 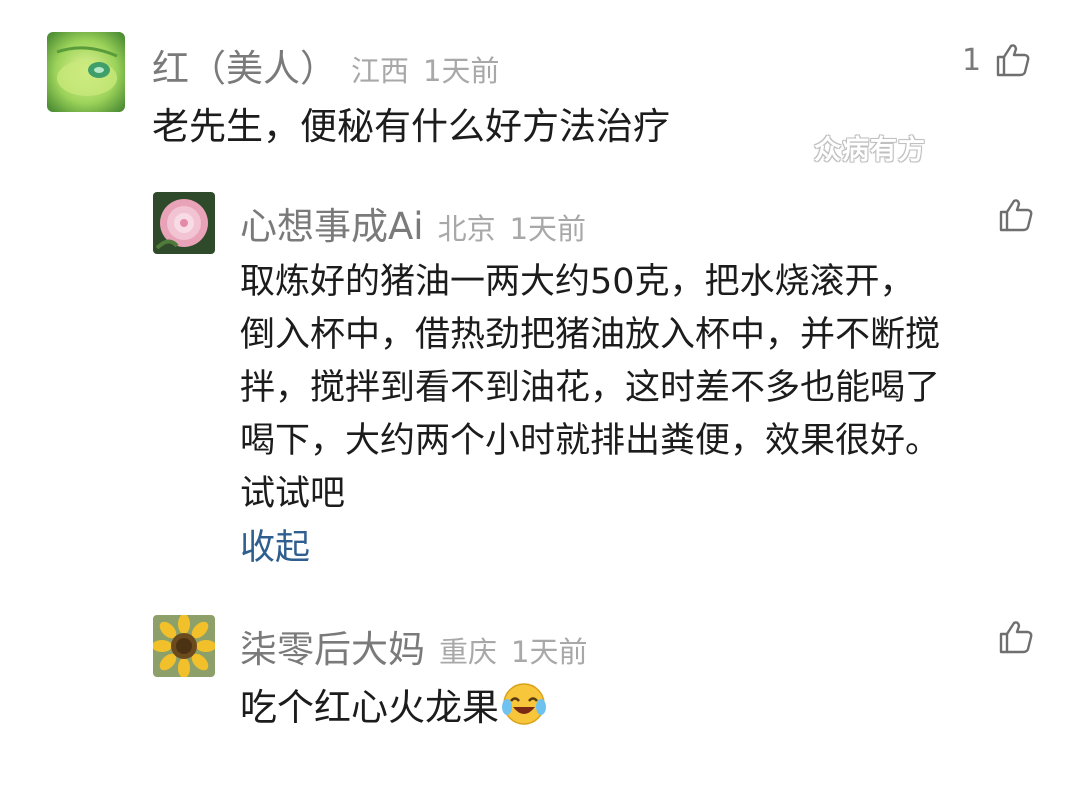 I want to click on comment-time: 1天前, so click(x=549, y=652).